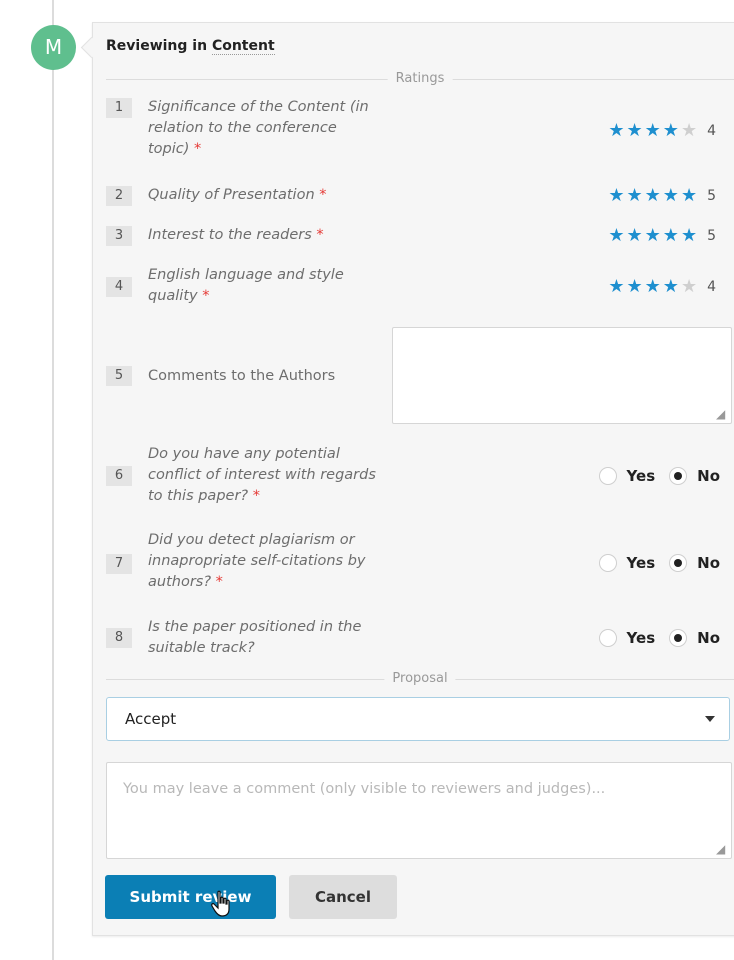  I want to click on proposal-divider: Proposal, so click(420, 679).